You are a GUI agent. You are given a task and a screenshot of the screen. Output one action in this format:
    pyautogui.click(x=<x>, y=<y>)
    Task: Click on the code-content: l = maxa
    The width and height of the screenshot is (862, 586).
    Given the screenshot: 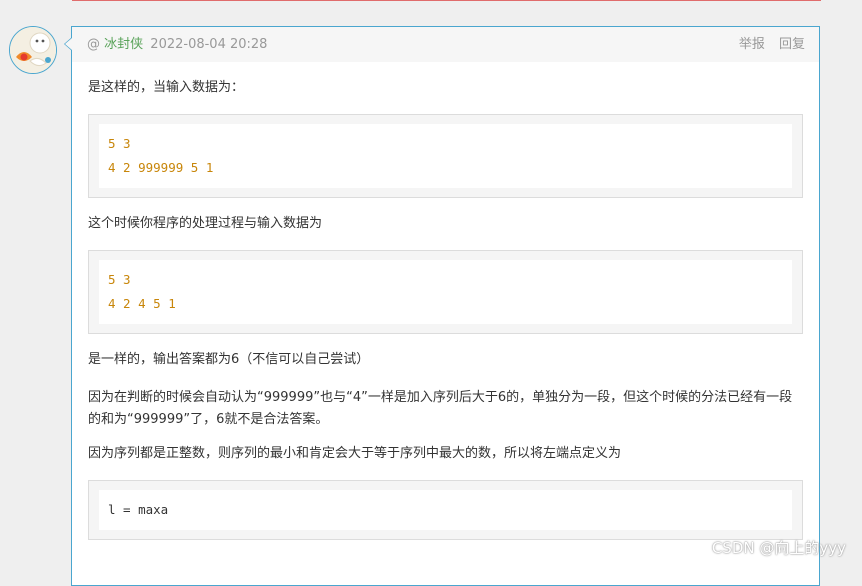 What is the action you would take?
    pyautogui.click(x=445, y=510)
    